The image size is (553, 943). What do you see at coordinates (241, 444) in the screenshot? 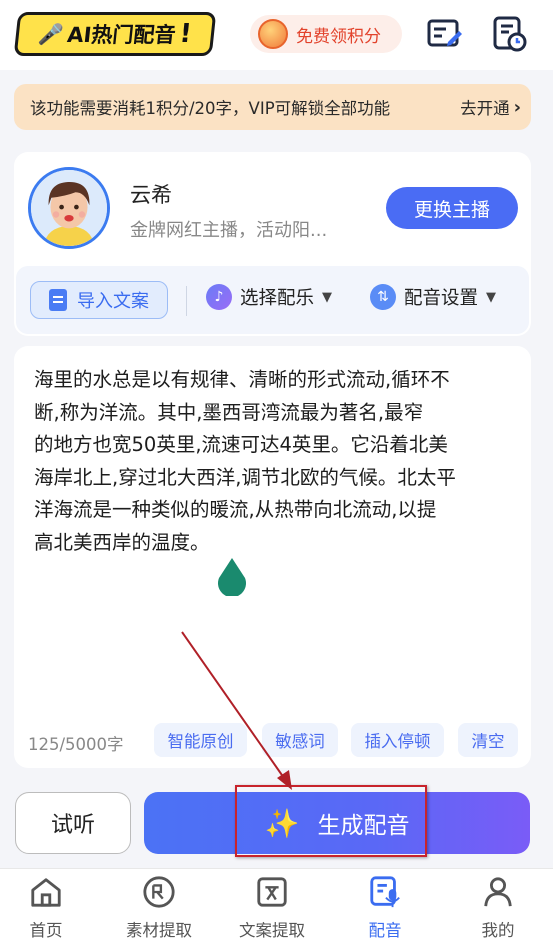
I see `text-line: 的地方也宽50英里,流速可达4英里。它沿着北美` at bounding box center [241, 444].